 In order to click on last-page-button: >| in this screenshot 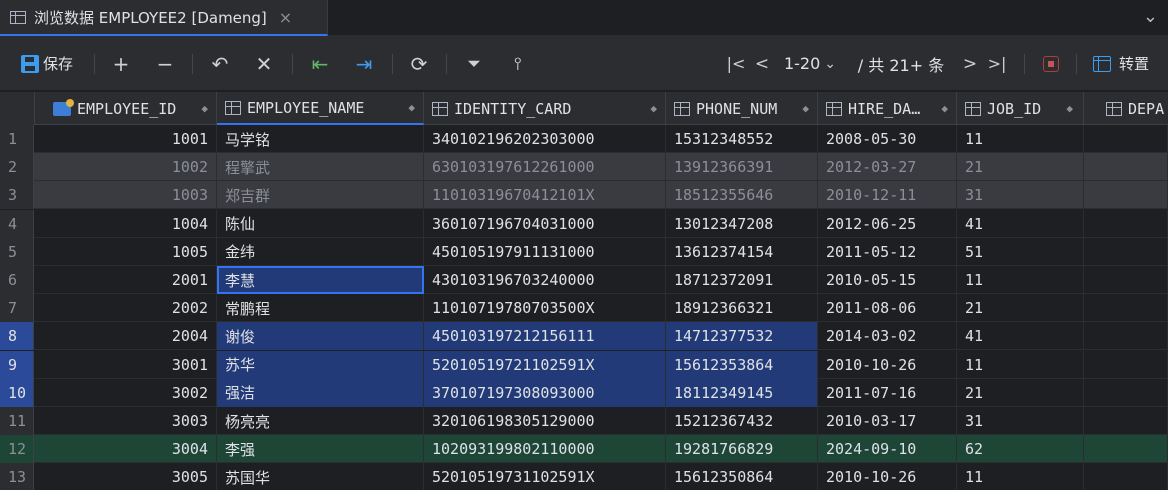, I will do `click(997, 63)`.